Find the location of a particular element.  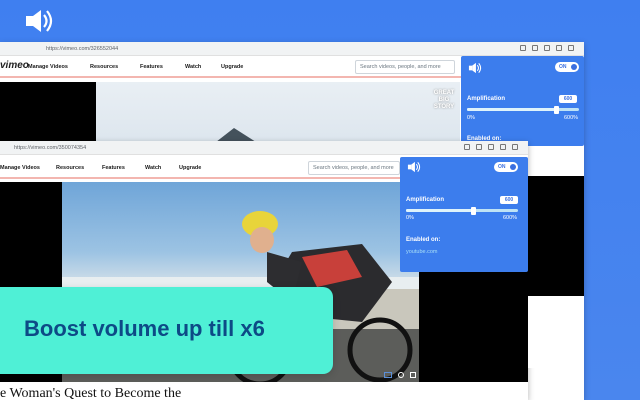

promo-text: Boost volume up till x6 is located at coordinates (144, 328).